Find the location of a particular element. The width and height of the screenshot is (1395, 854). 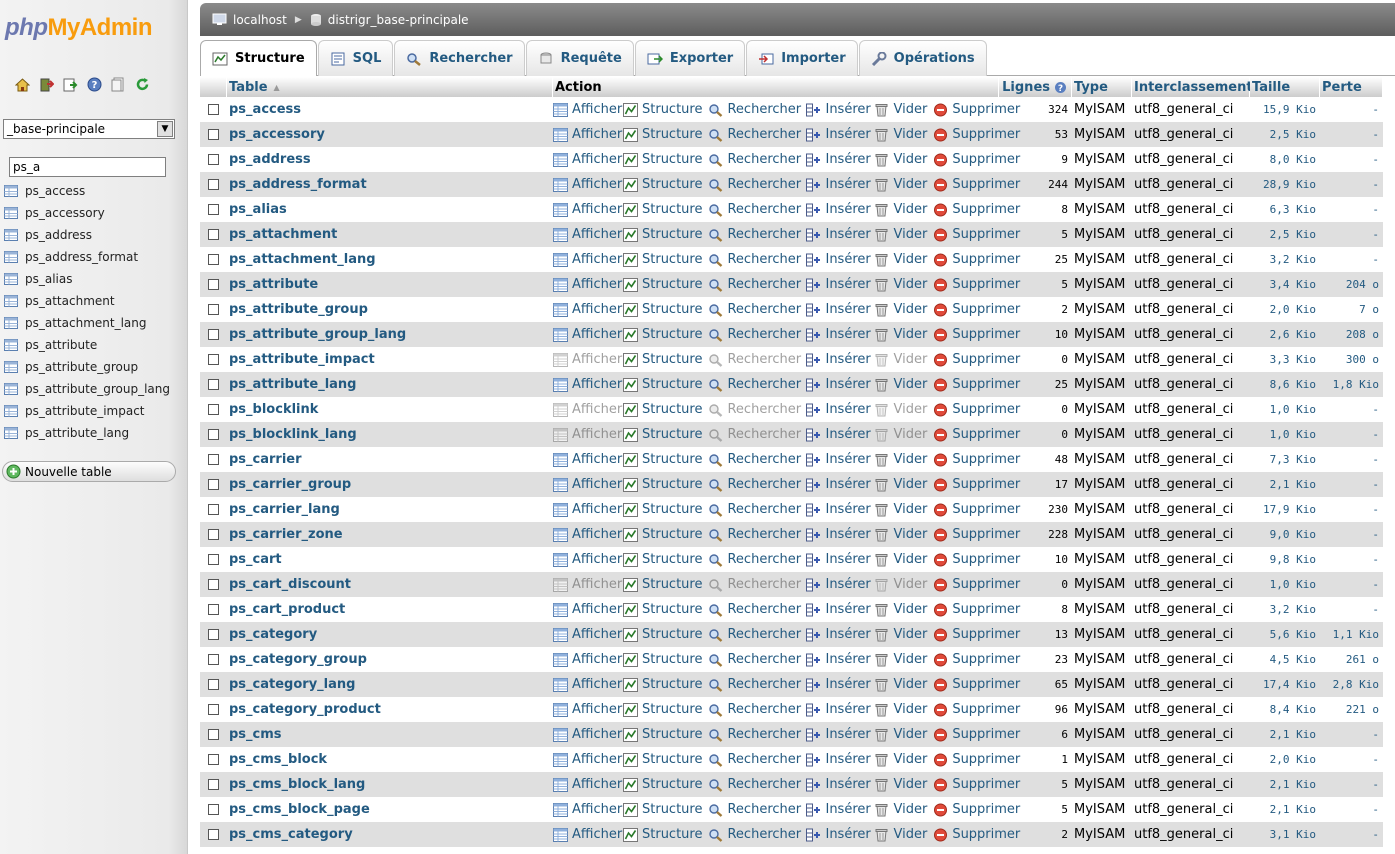

help-icon: ? is located at coordinates (1060, 87).